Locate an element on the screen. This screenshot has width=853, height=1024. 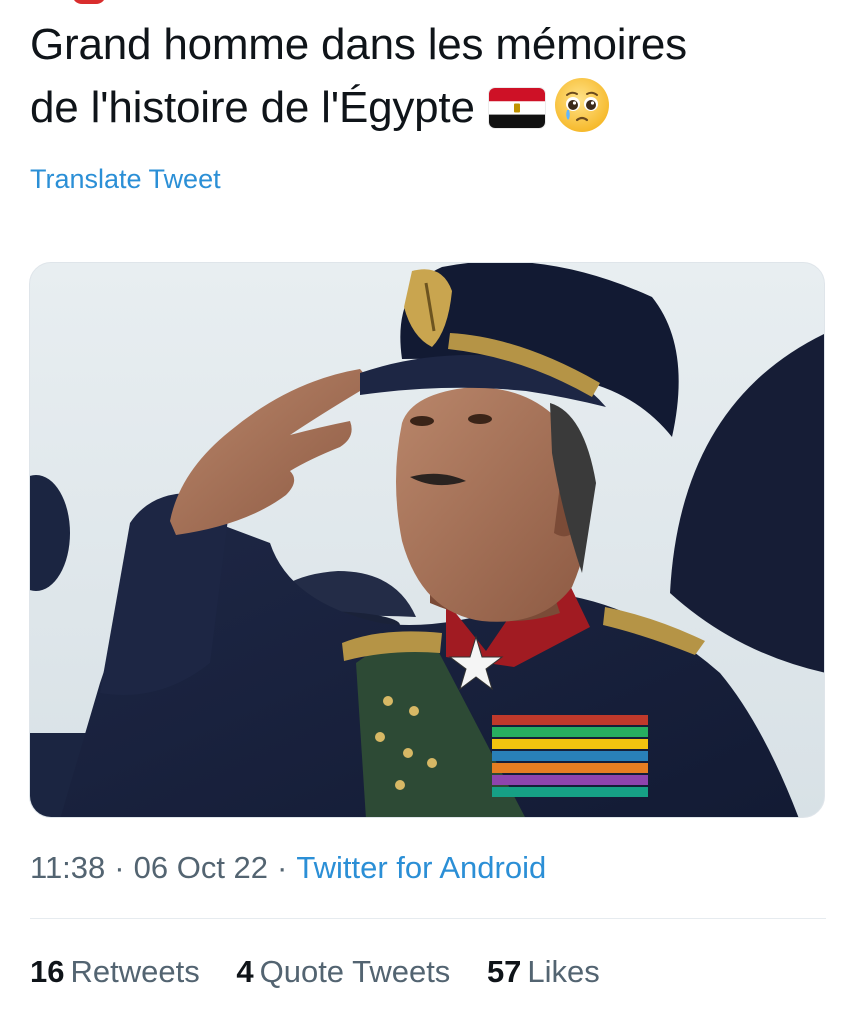
tweet-text-line-2: de l'histoire de l'Égypte is located at coordinates (430, 107).